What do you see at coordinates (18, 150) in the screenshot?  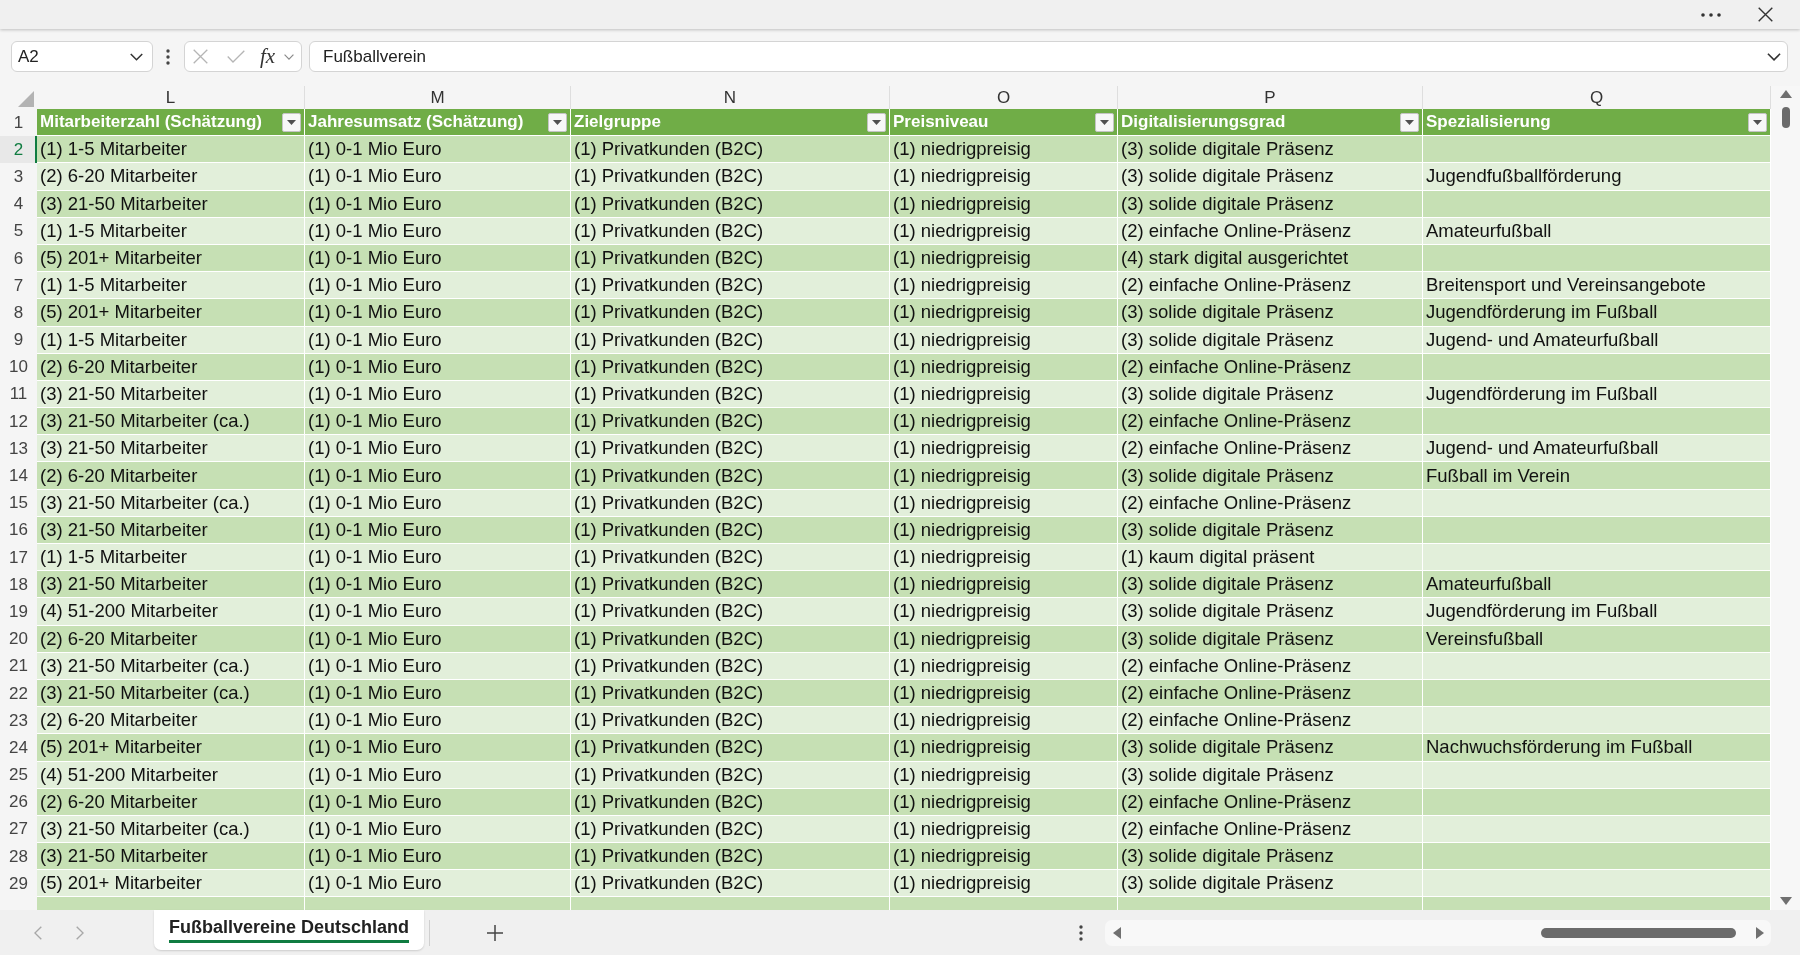 I see `row-header: 2` at bounding box center [18, 150].